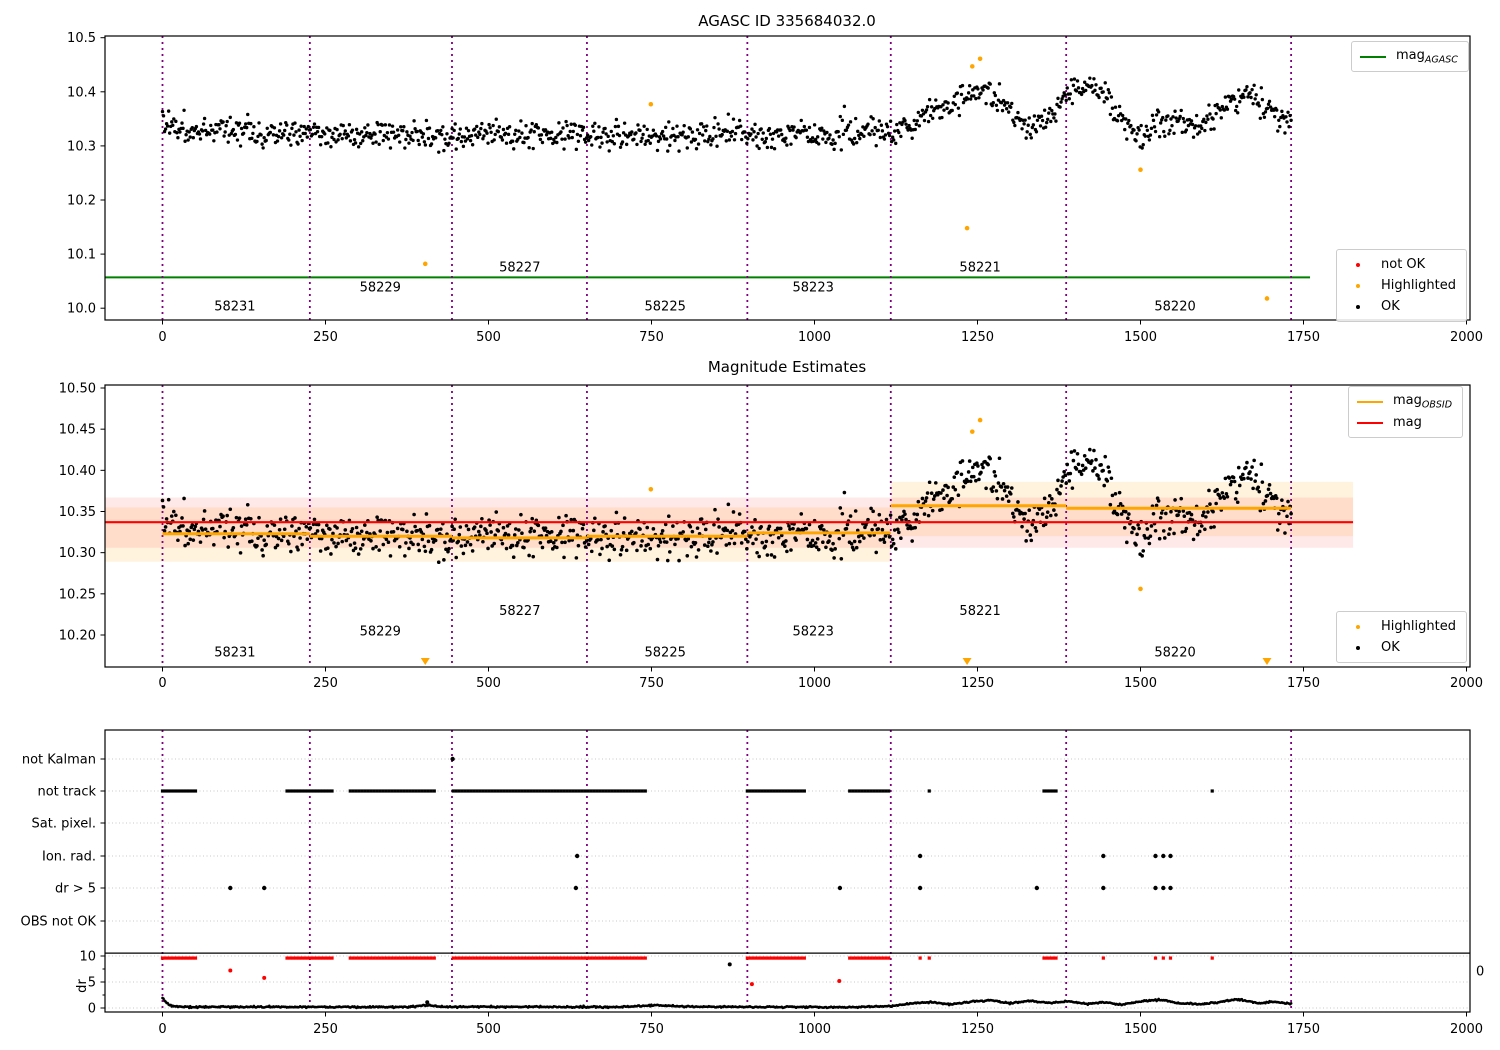  I want to click on y-axis-ticks: 10.20 10.25 10.30 10.35 10.40 10.45 10.50, so click(82, 512).